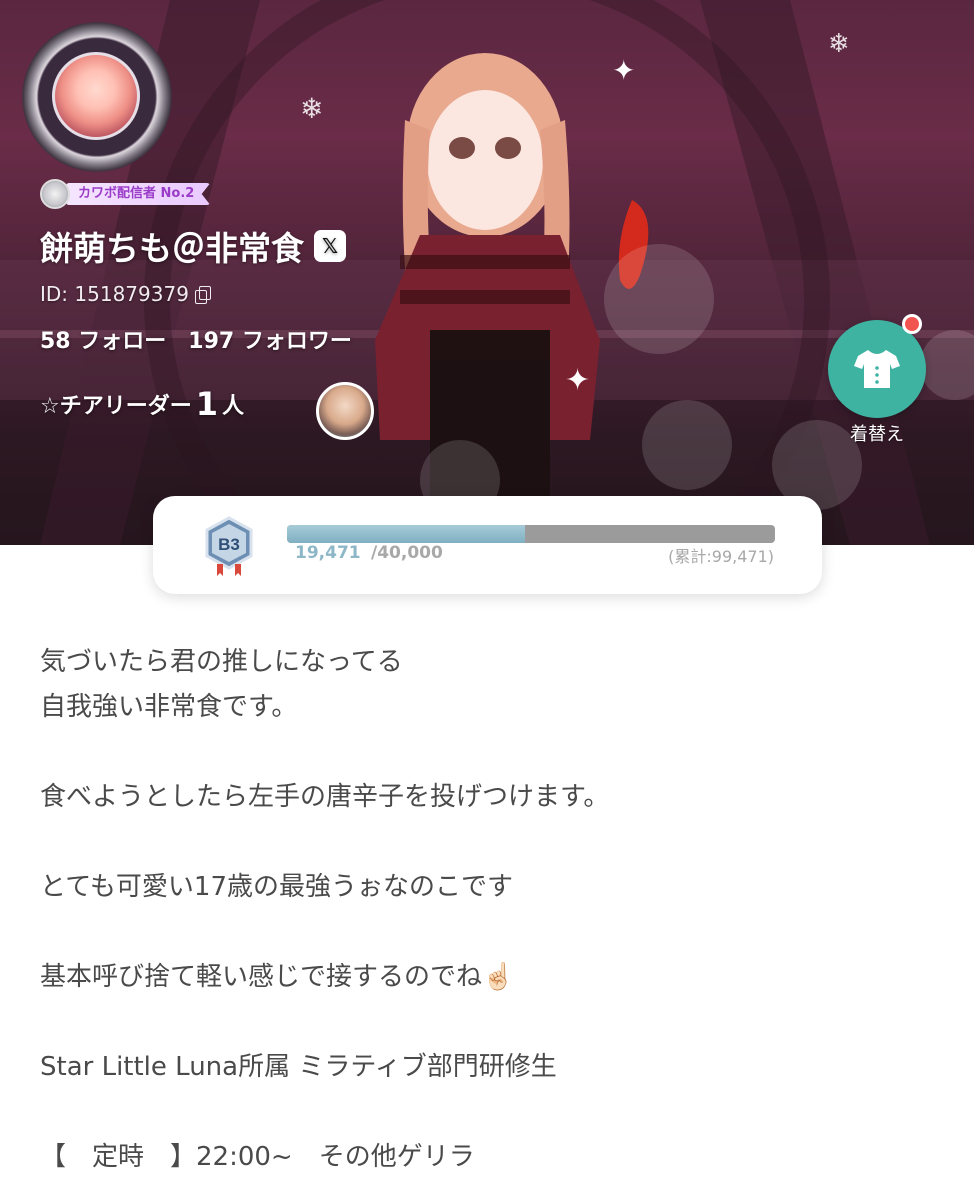  I want to click on streamer-rank-label: カワボ配信者 No.2, so click(138, 194).